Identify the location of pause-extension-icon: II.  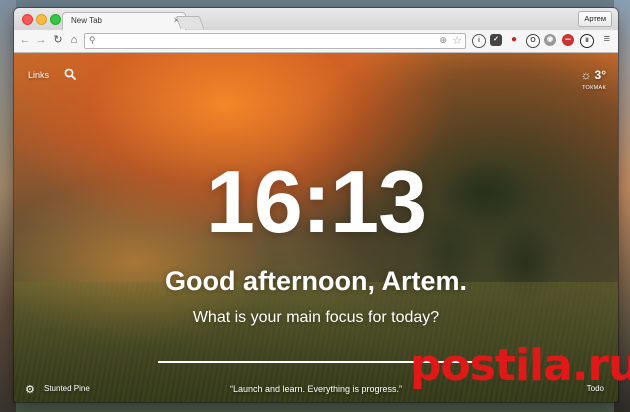
(587, 41).